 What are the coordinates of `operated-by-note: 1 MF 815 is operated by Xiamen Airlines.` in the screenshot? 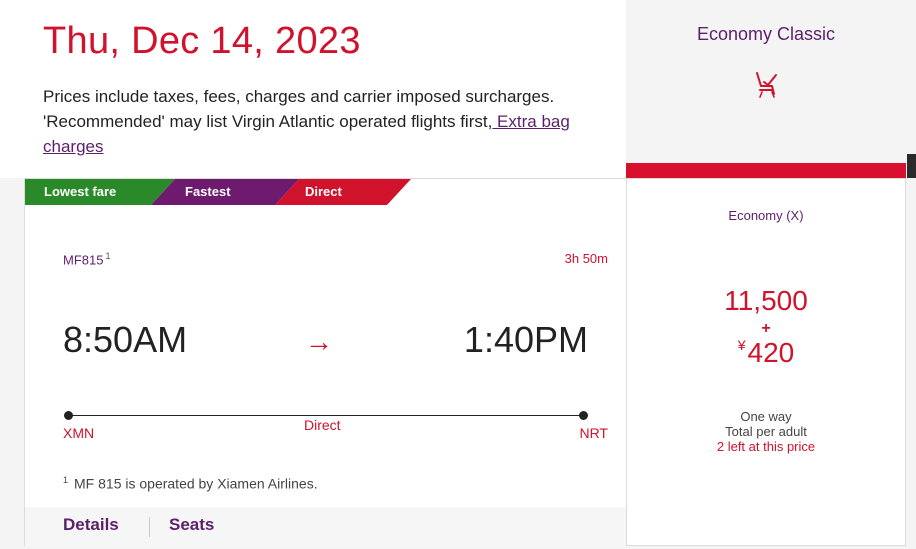 It's located at (190, 483).